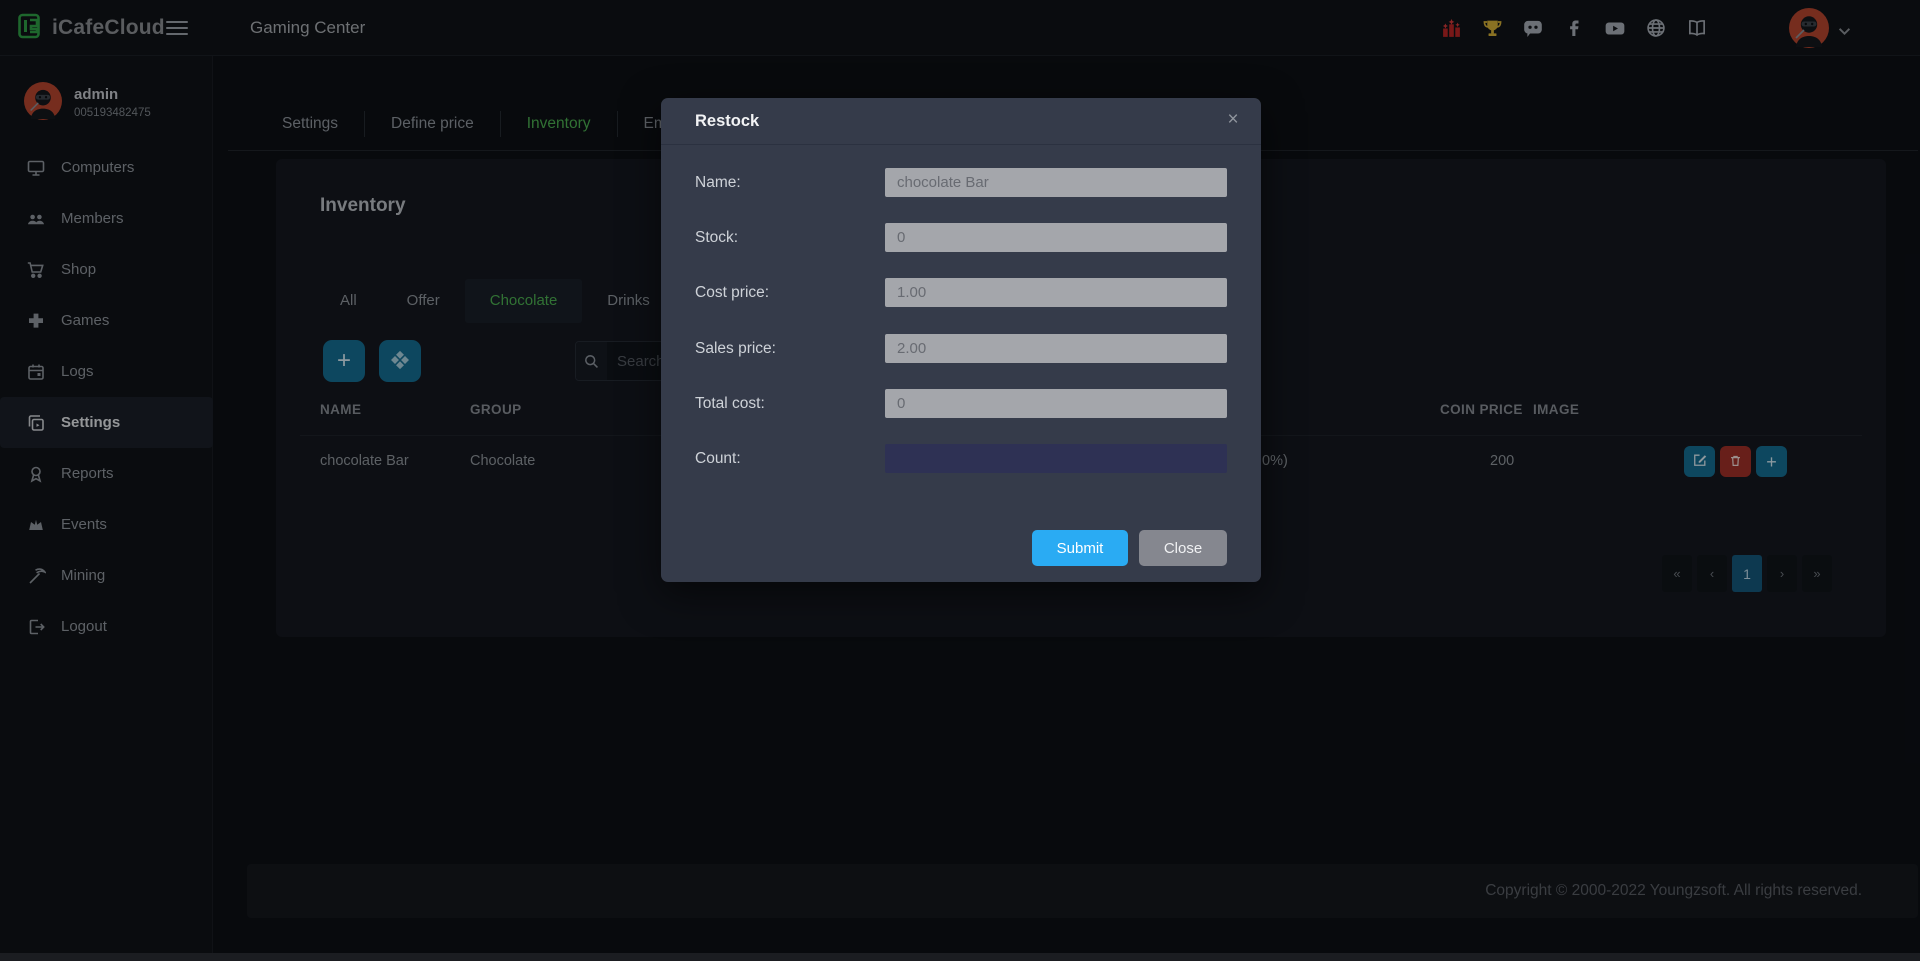  What do you see at coordinates (735, 348) in the screenshot?
I see `field-label: Sales price:` at bounding box center [735, 348].